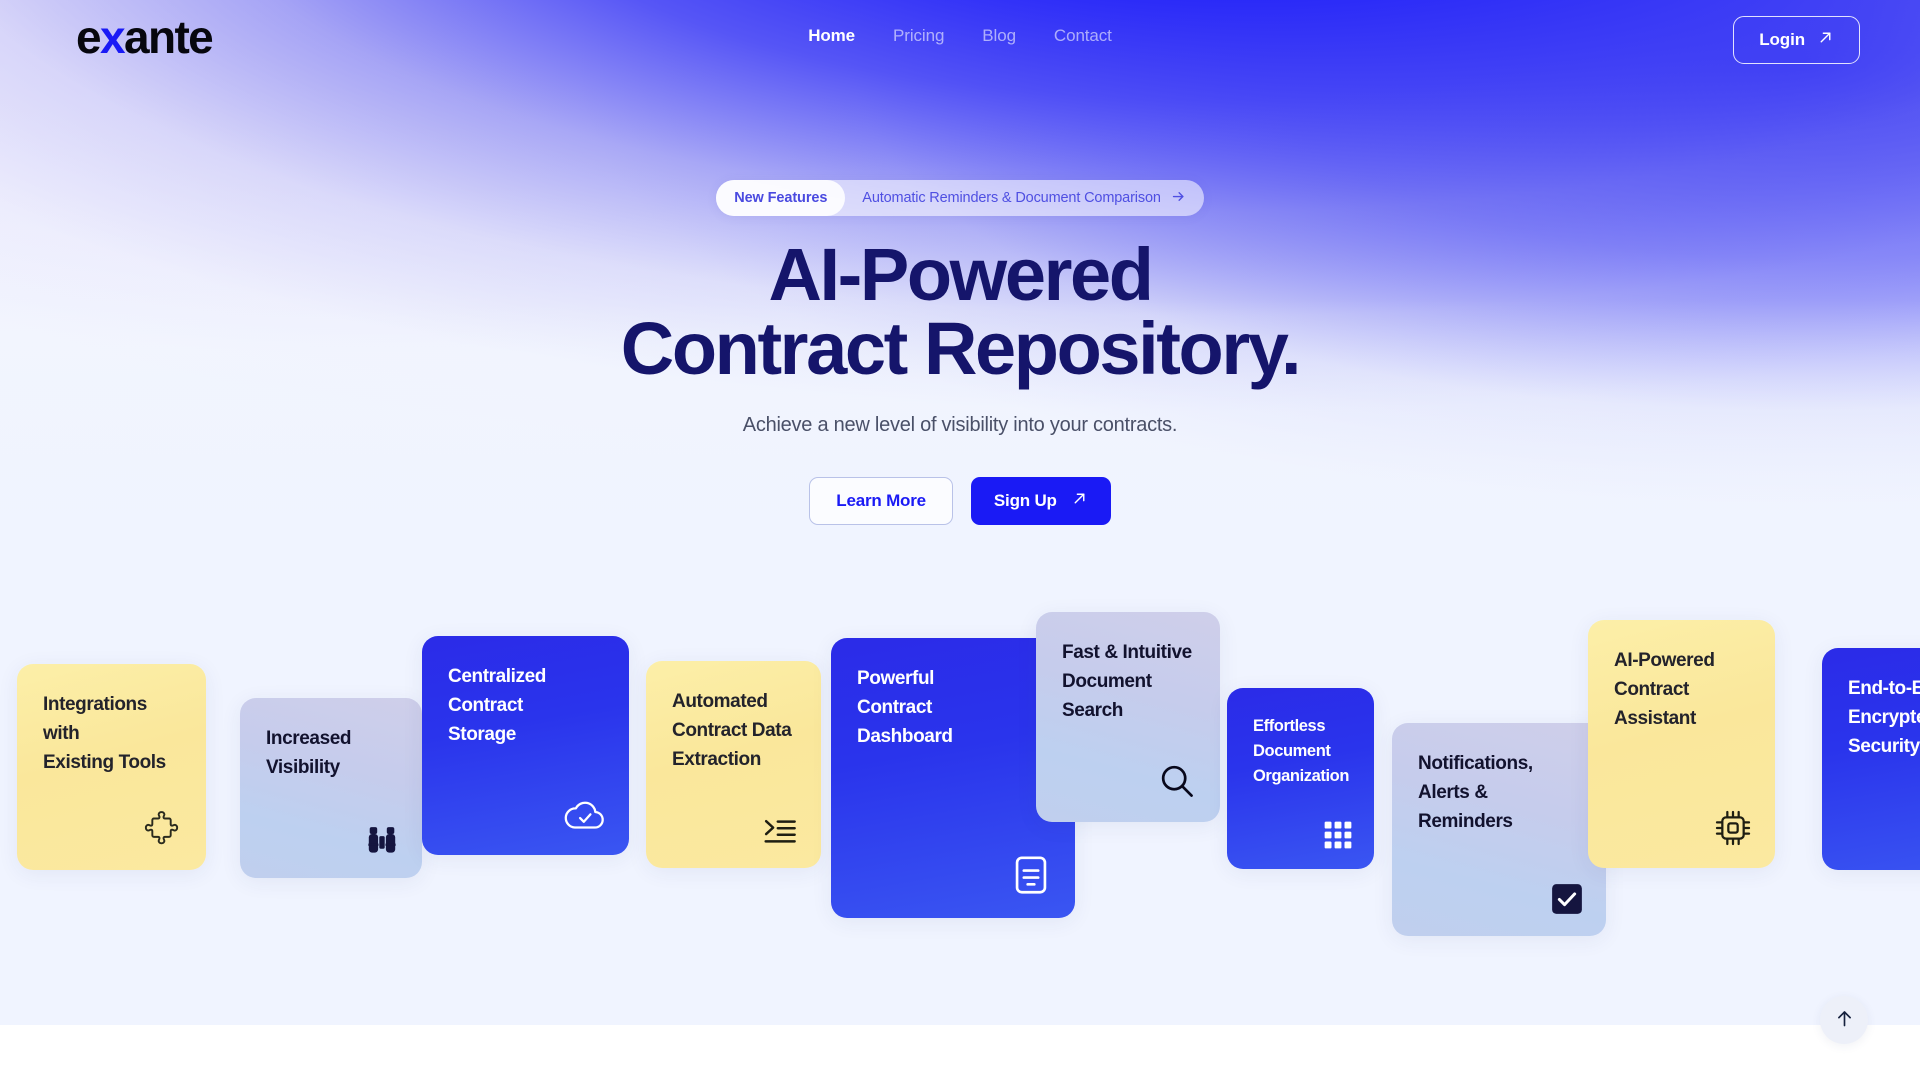 This screenshot has width=1920, height=1080. What do you see at coordinates (781, 198) in the screenshot?
I see `new-features-tag: New Features` at bounding box center [781, 198].